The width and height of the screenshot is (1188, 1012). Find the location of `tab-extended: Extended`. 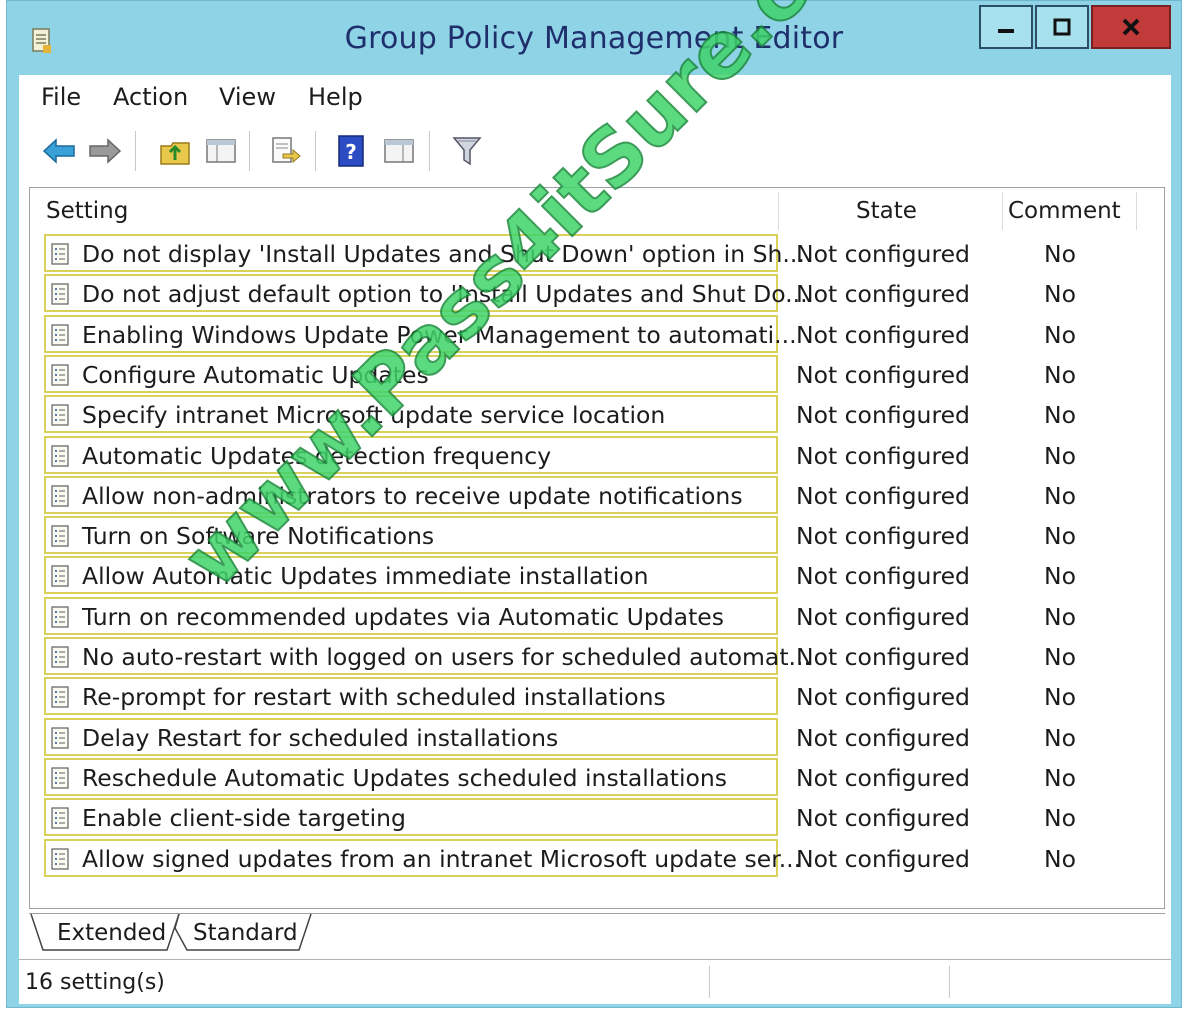

tab-extended: Extended is located at coordinates (103, 933).